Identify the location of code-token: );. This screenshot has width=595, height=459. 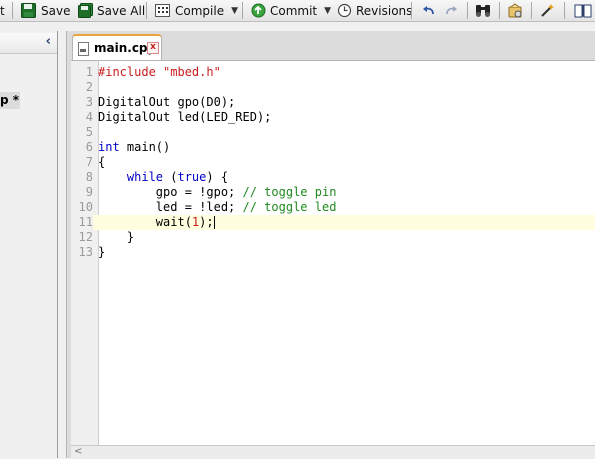
(206, 222).